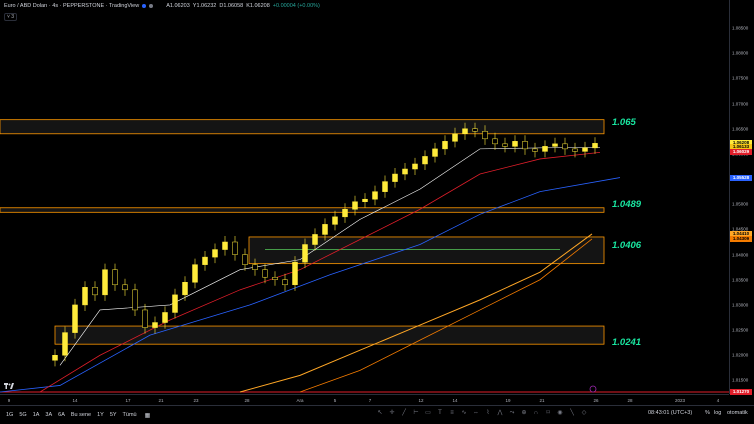  Describe the element at coordinates (196, 400) in the screenshot. I see `time-tick: 23` at that location.